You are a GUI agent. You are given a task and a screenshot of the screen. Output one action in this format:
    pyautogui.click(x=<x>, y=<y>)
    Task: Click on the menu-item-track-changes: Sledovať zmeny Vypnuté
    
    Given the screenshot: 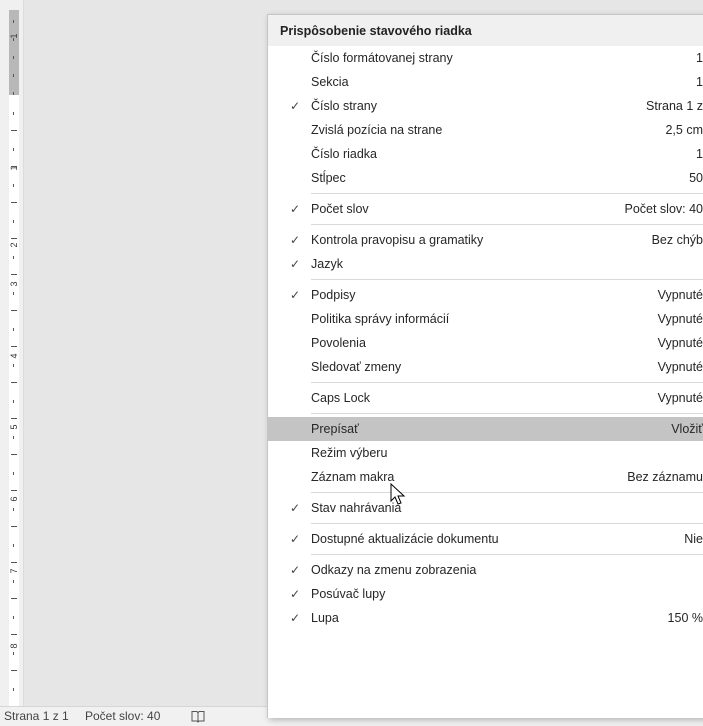 What is the action you would take?
    pyautogui.click(x=485, y=367)
    